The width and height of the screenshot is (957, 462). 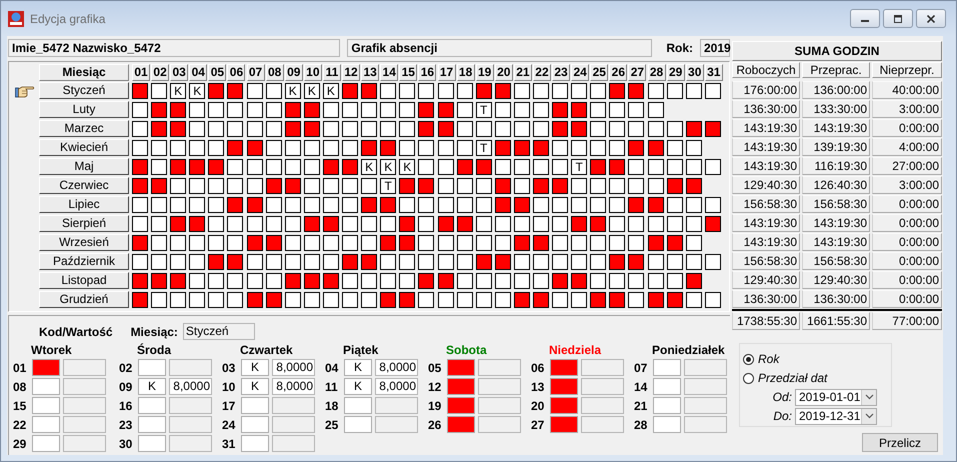 What do you see at coordinates (293, 386) in the screenshot?
I see `value-field: 8,0000` at bounding box center [293, 386].